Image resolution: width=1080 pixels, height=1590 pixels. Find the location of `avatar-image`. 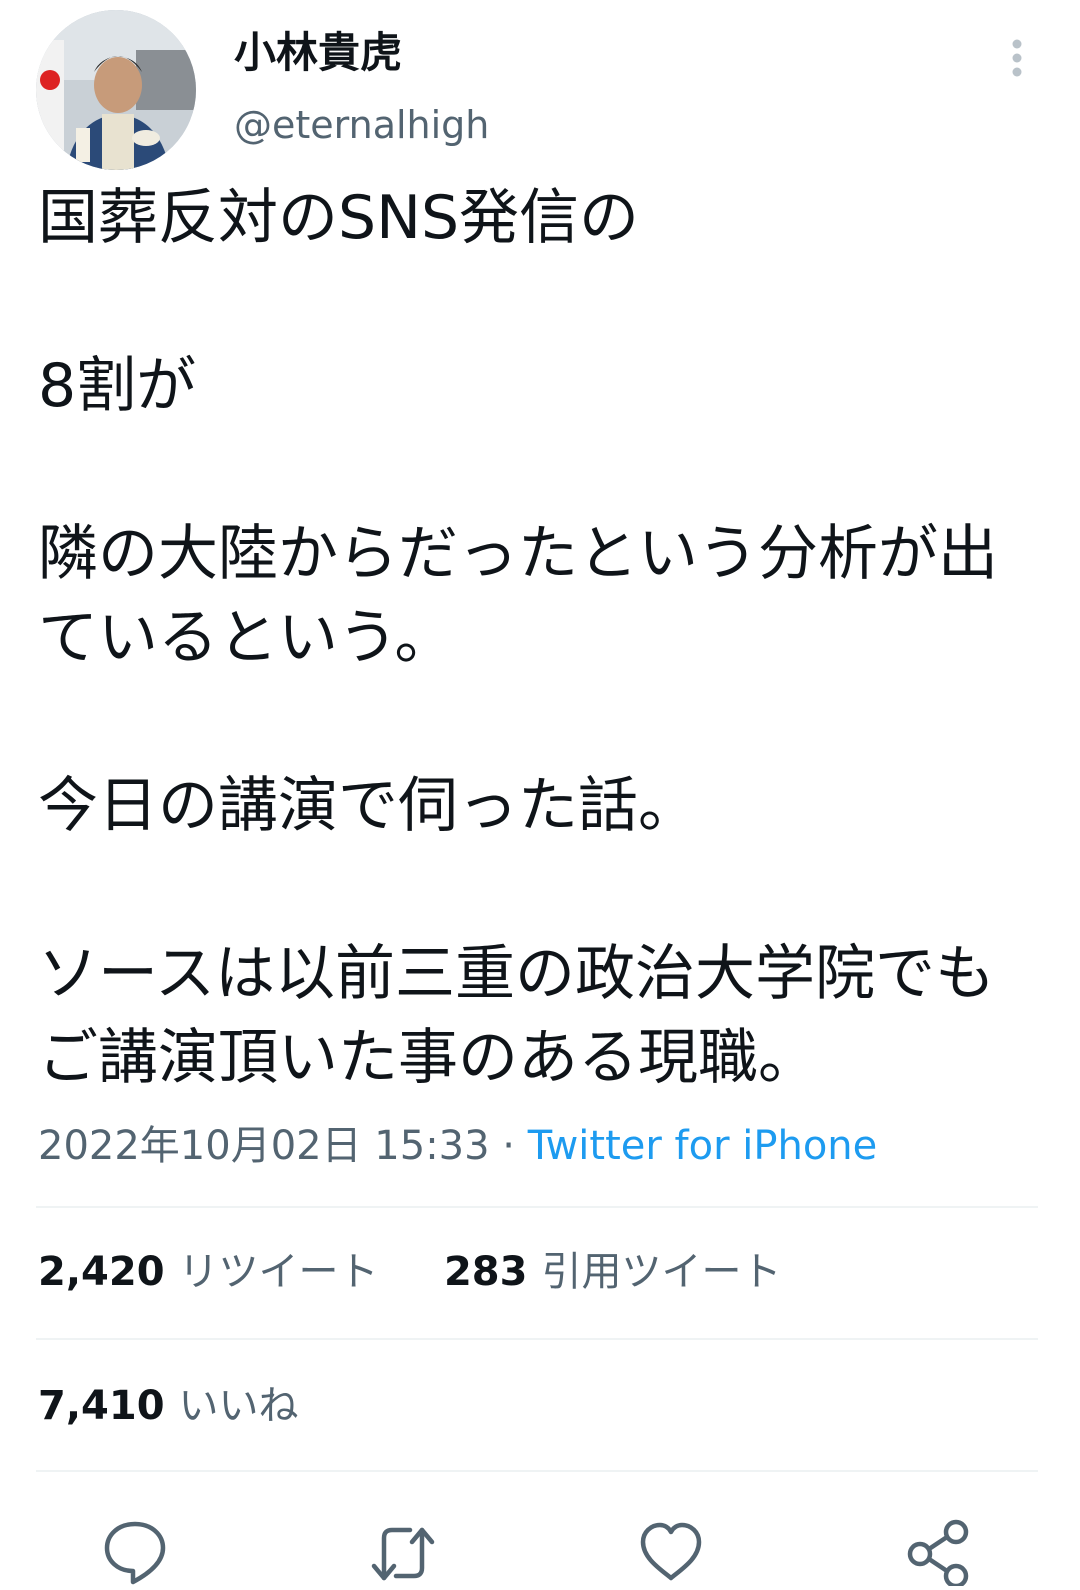

avatar-image is located at coordinates (116, 90).